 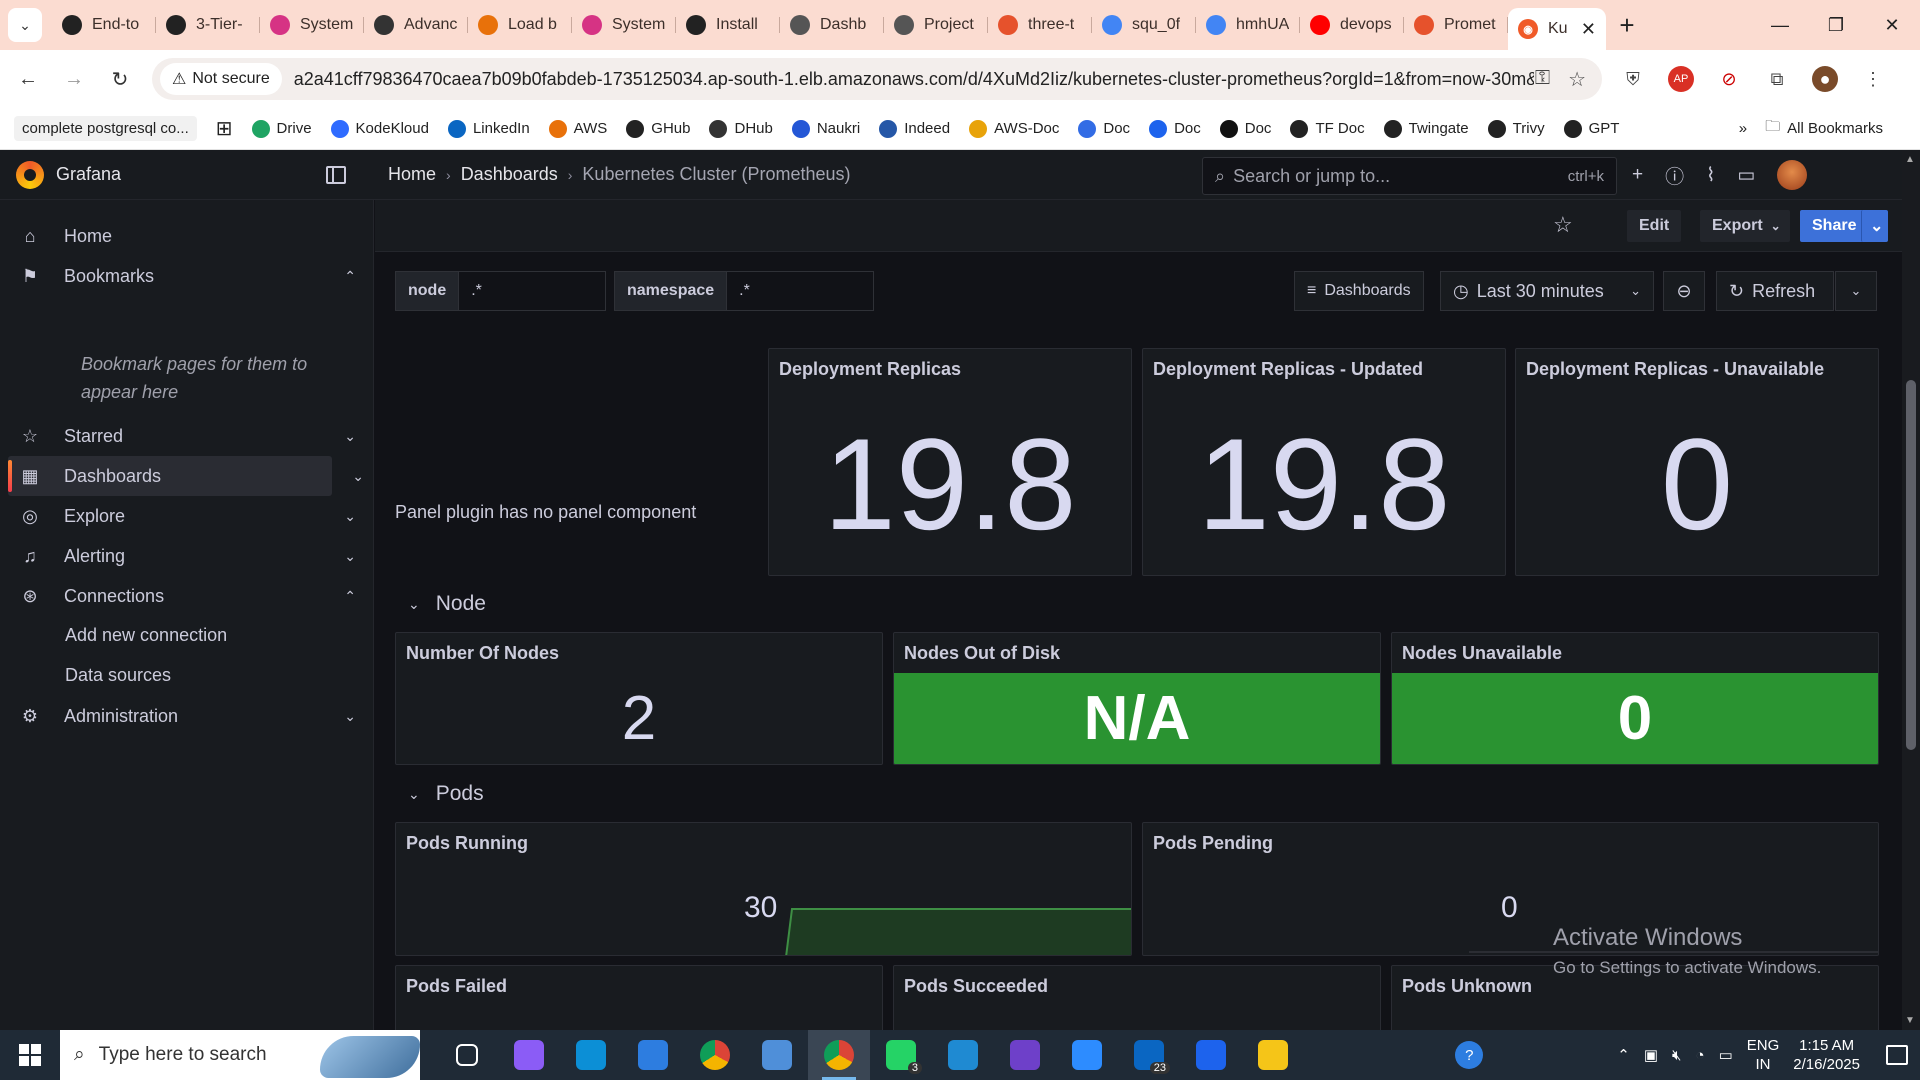 What do you see at coordinates (1409, 176) in the screenshot?
I see `search-input: ⌕ Search or jump to... ctrl+k` at bounding box center [1409, 176].